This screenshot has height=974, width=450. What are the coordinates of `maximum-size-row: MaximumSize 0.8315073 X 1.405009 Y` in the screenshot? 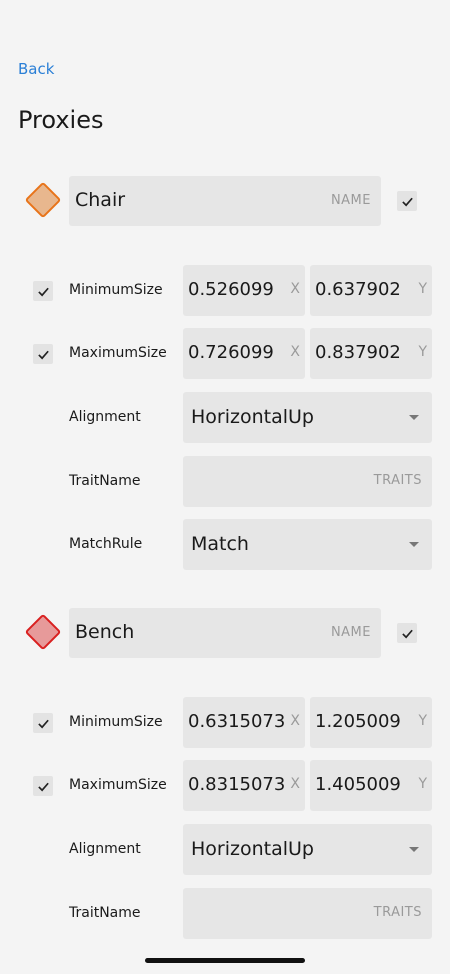 It's located at (225, 786).